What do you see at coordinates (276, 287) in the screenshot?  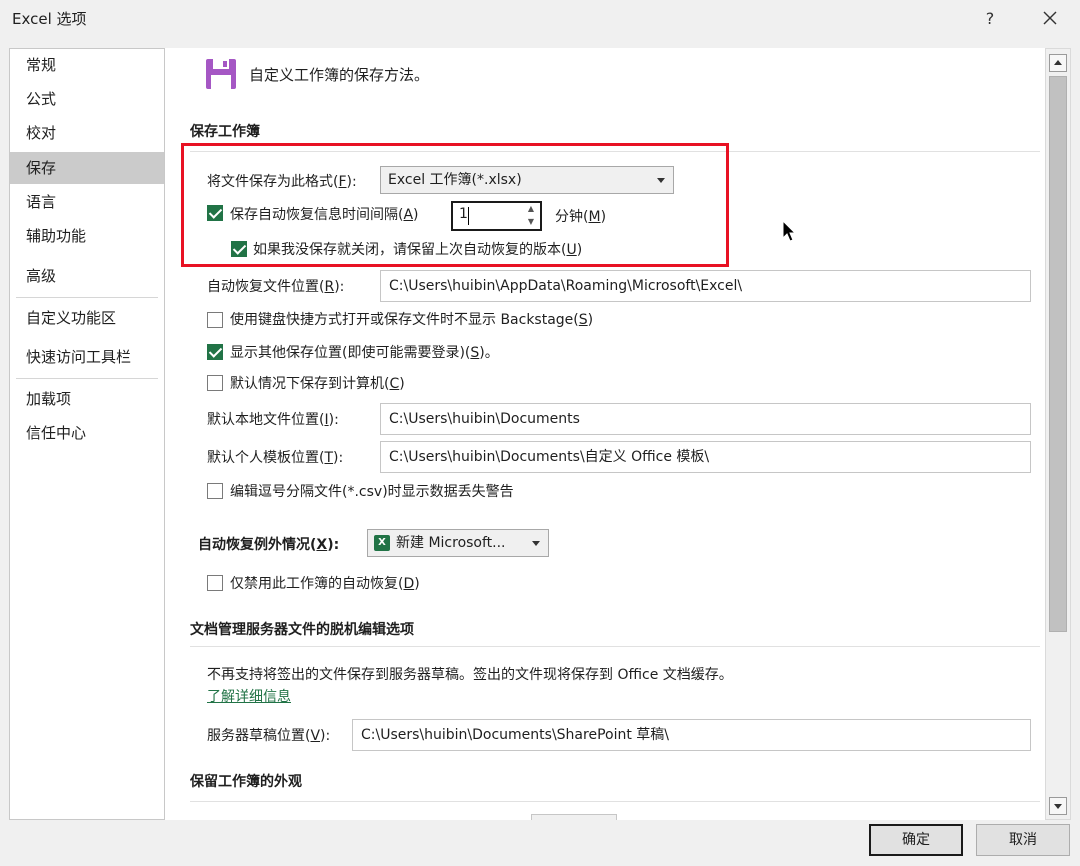 I see `autorecover-location-label: 自动恢复文件位置(R):` at bounding box center [276, 287].